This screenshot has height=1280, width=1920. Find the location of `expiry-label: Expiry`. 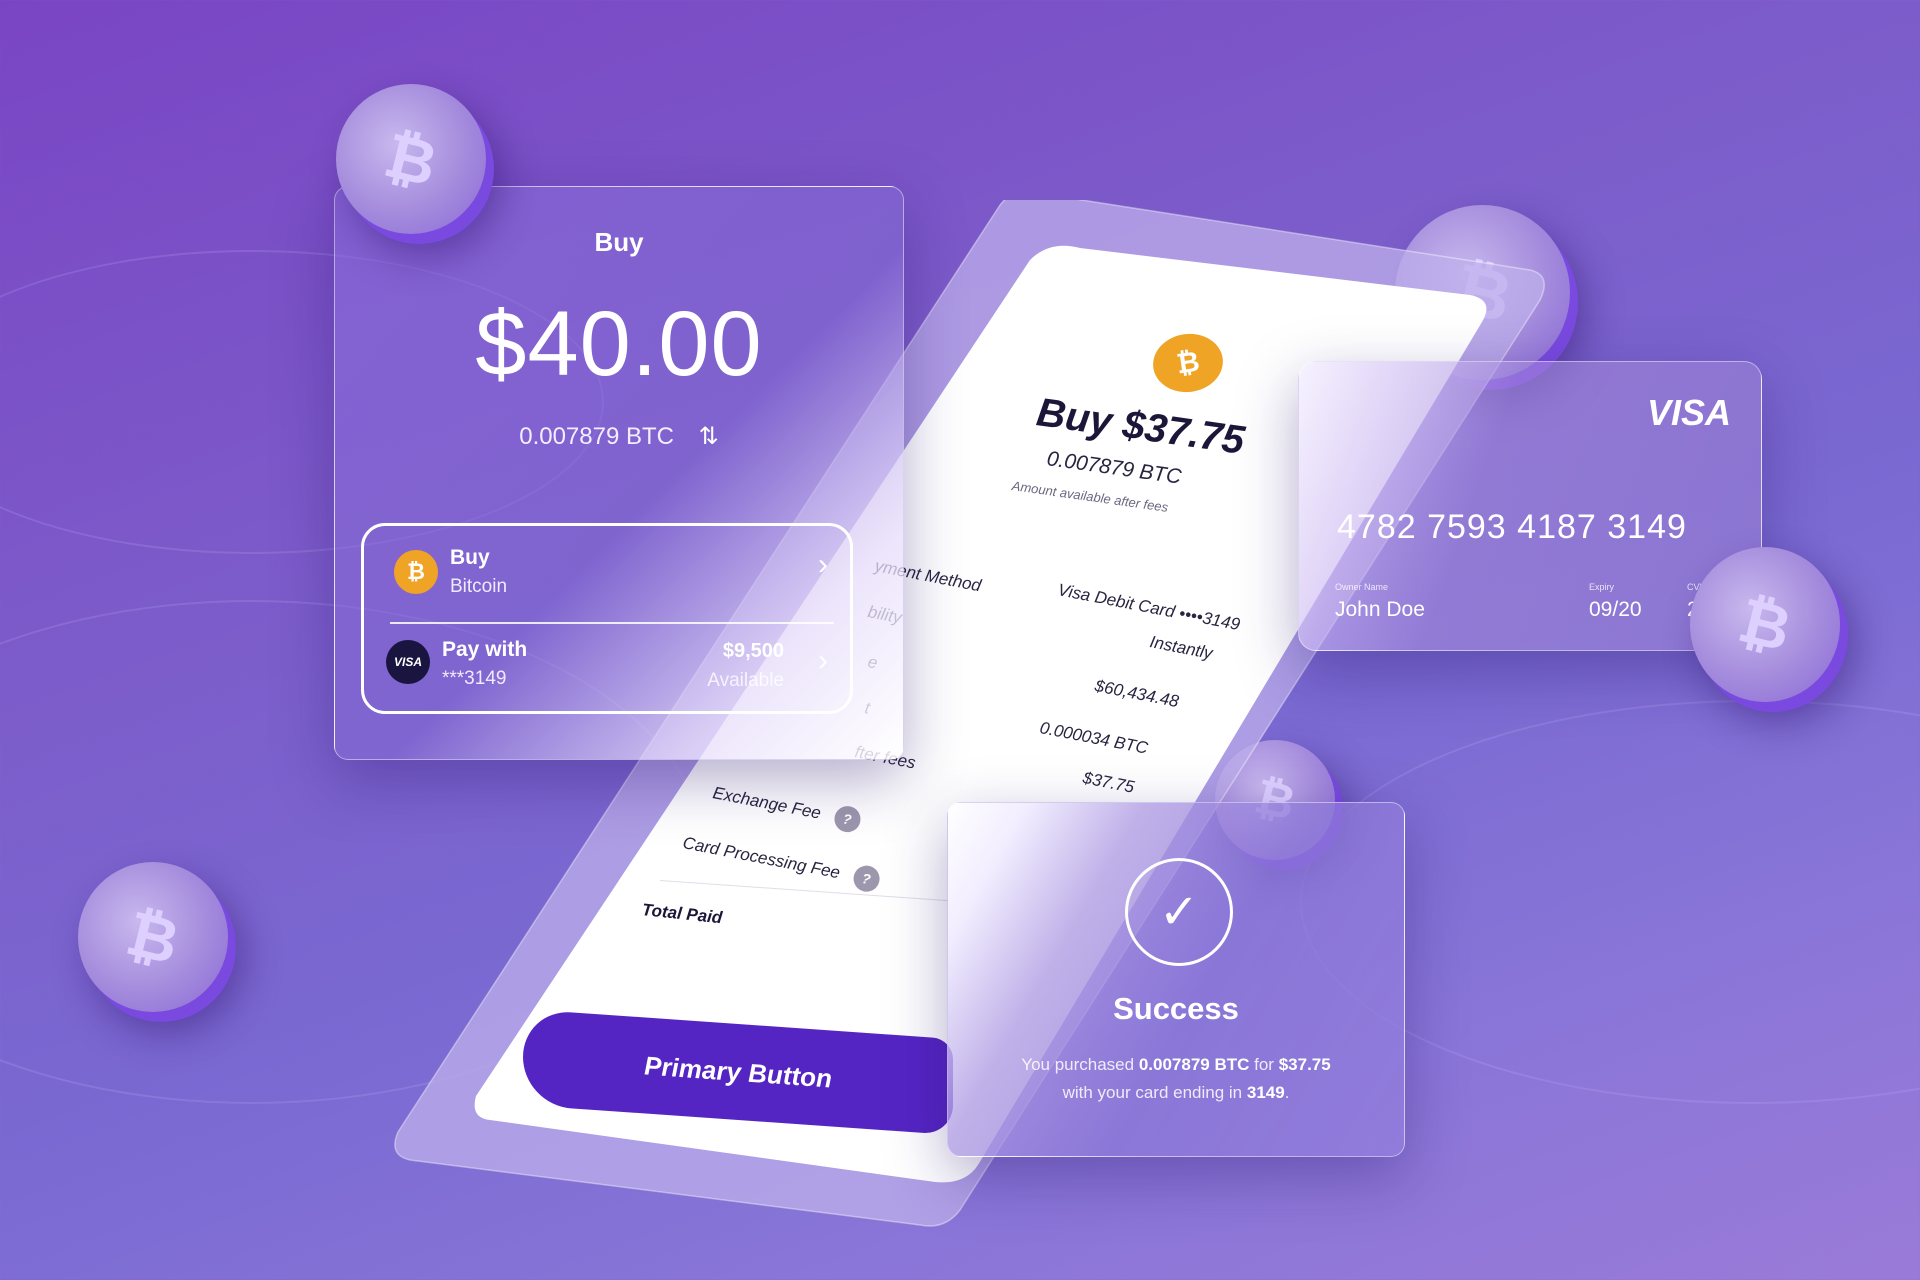

expiry-label: Expiry is located at coordinates (1602, 587).